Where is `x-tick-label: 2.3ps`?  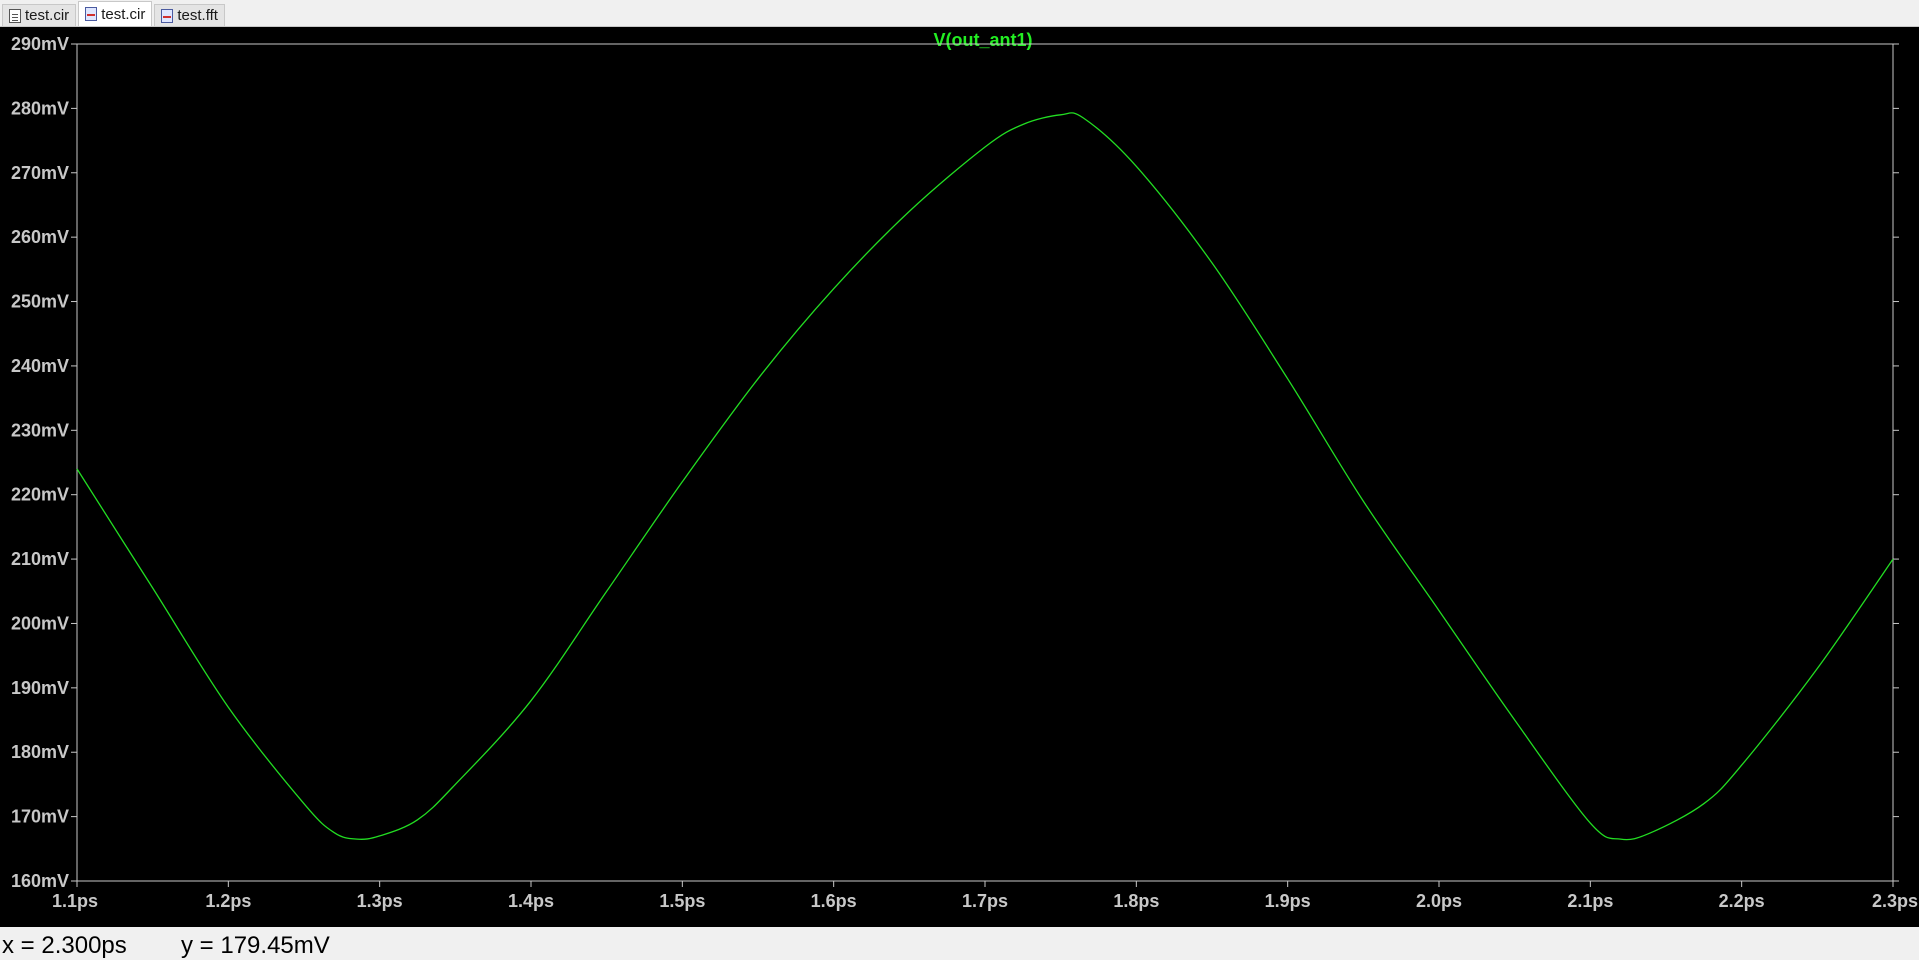 x-tick-label: 2.3ps is located at coordinates (1895, 901).